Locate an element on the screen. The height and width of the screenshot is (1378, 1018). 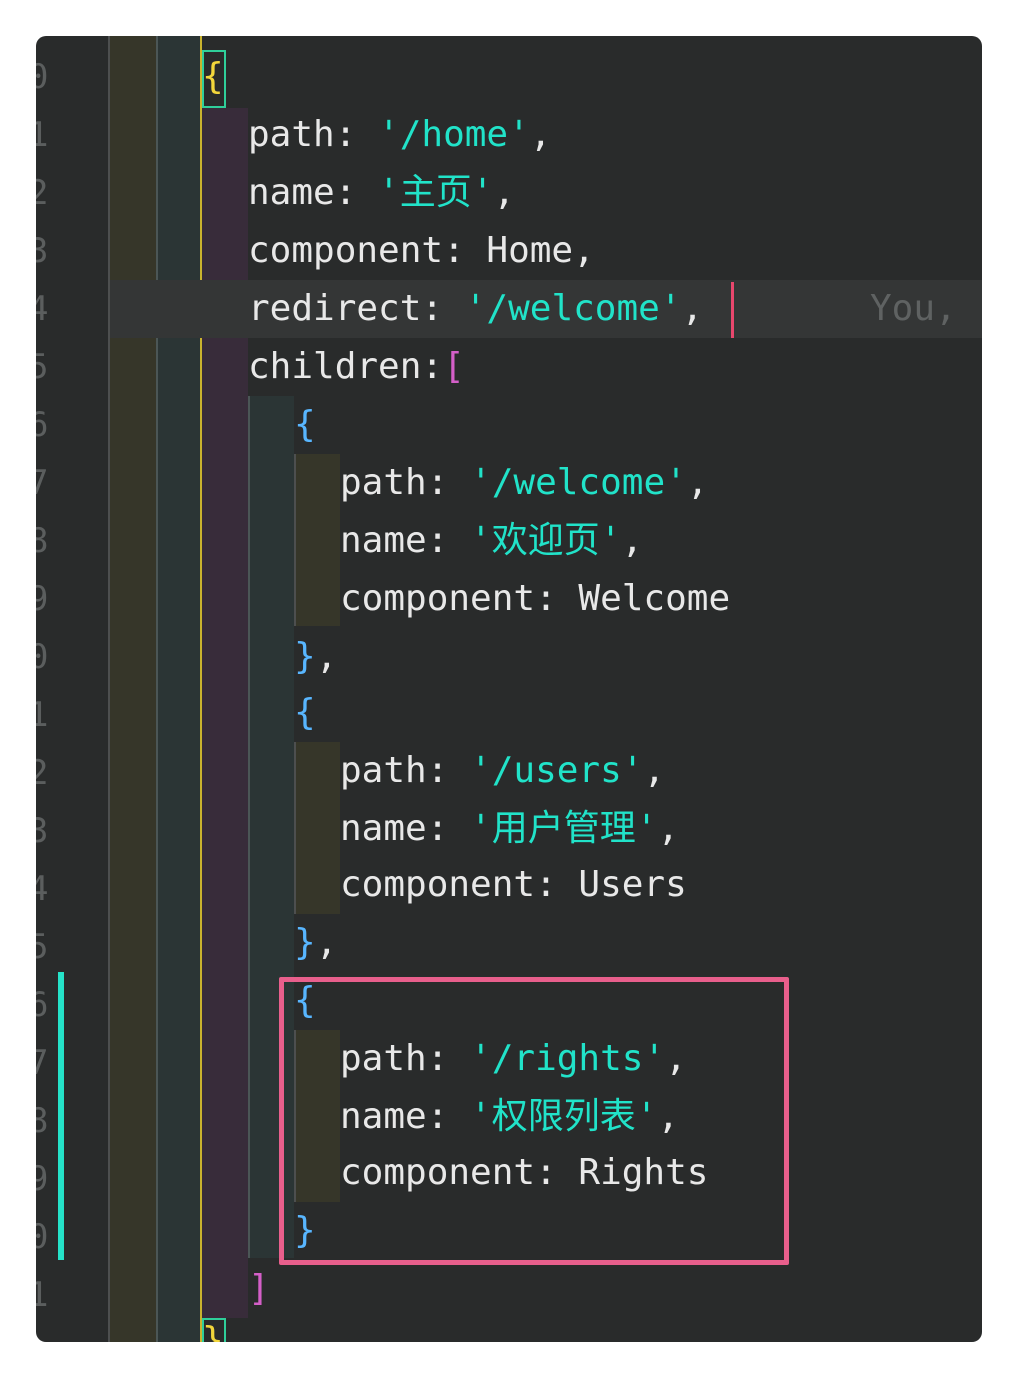
code-line: component: Users is located at coordinates (513, 885).